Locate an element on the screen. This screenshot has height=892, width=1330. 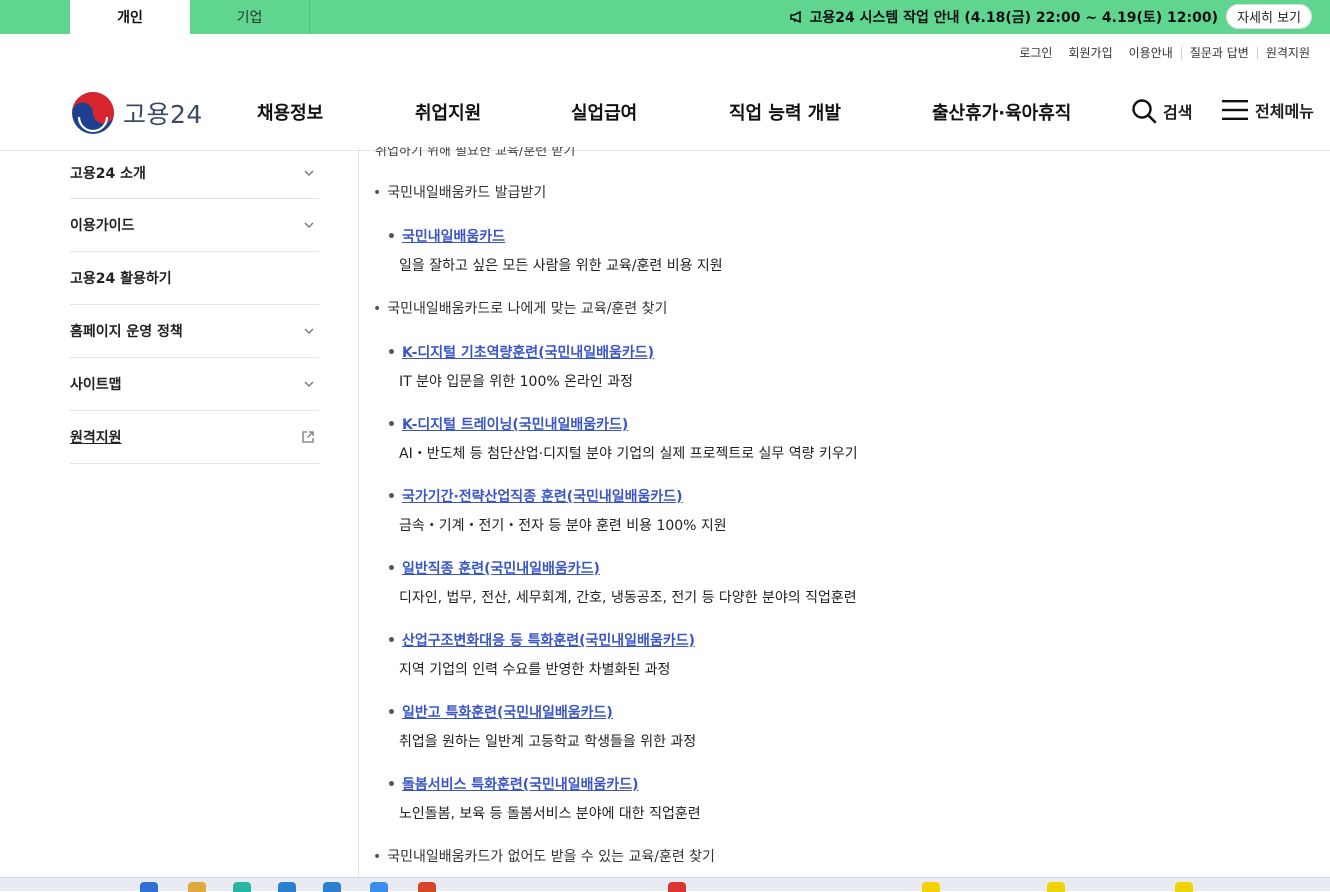
megaphone-icon is located at coordinates (796, 17).